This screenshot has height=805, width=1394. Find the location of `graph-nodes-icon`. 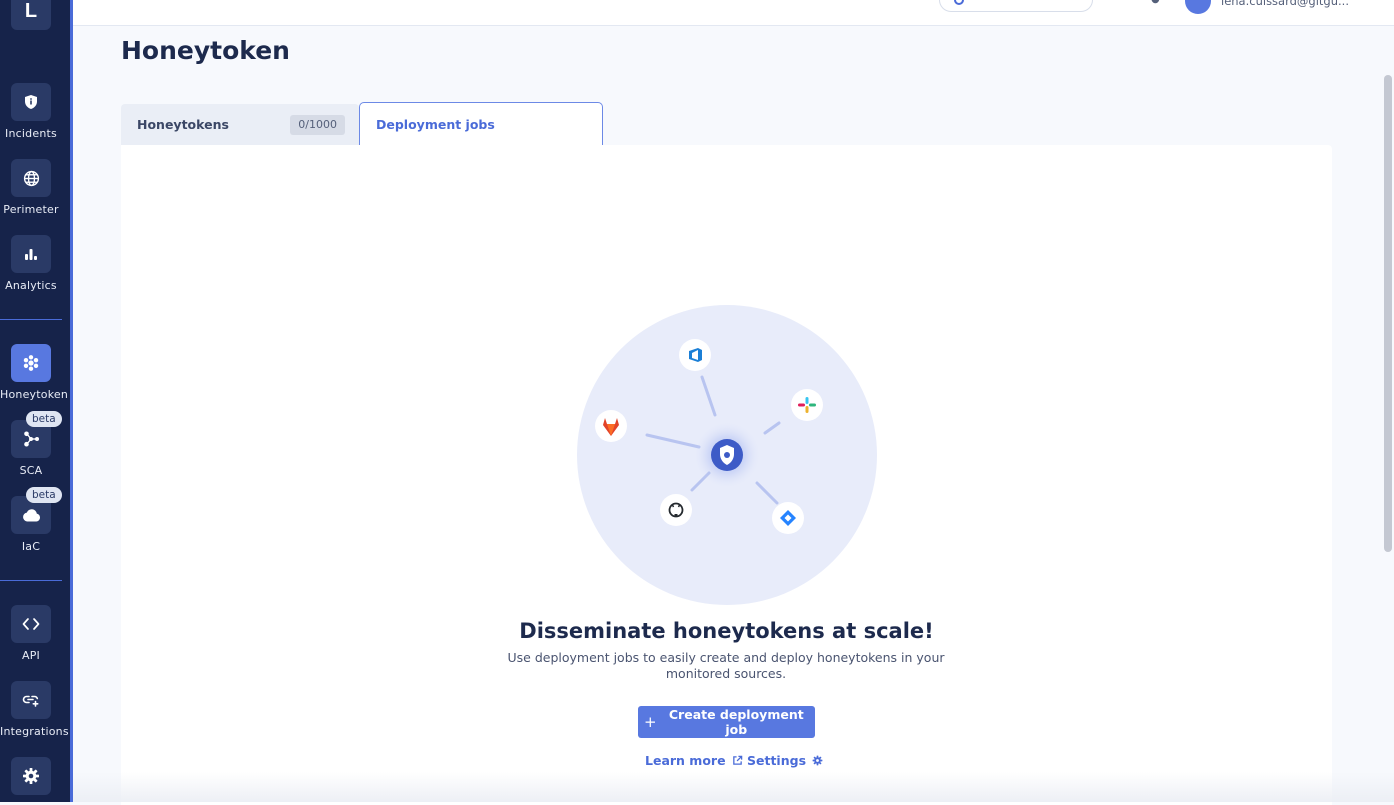

graph-nodes-icon is located at coordinates (31, 439).